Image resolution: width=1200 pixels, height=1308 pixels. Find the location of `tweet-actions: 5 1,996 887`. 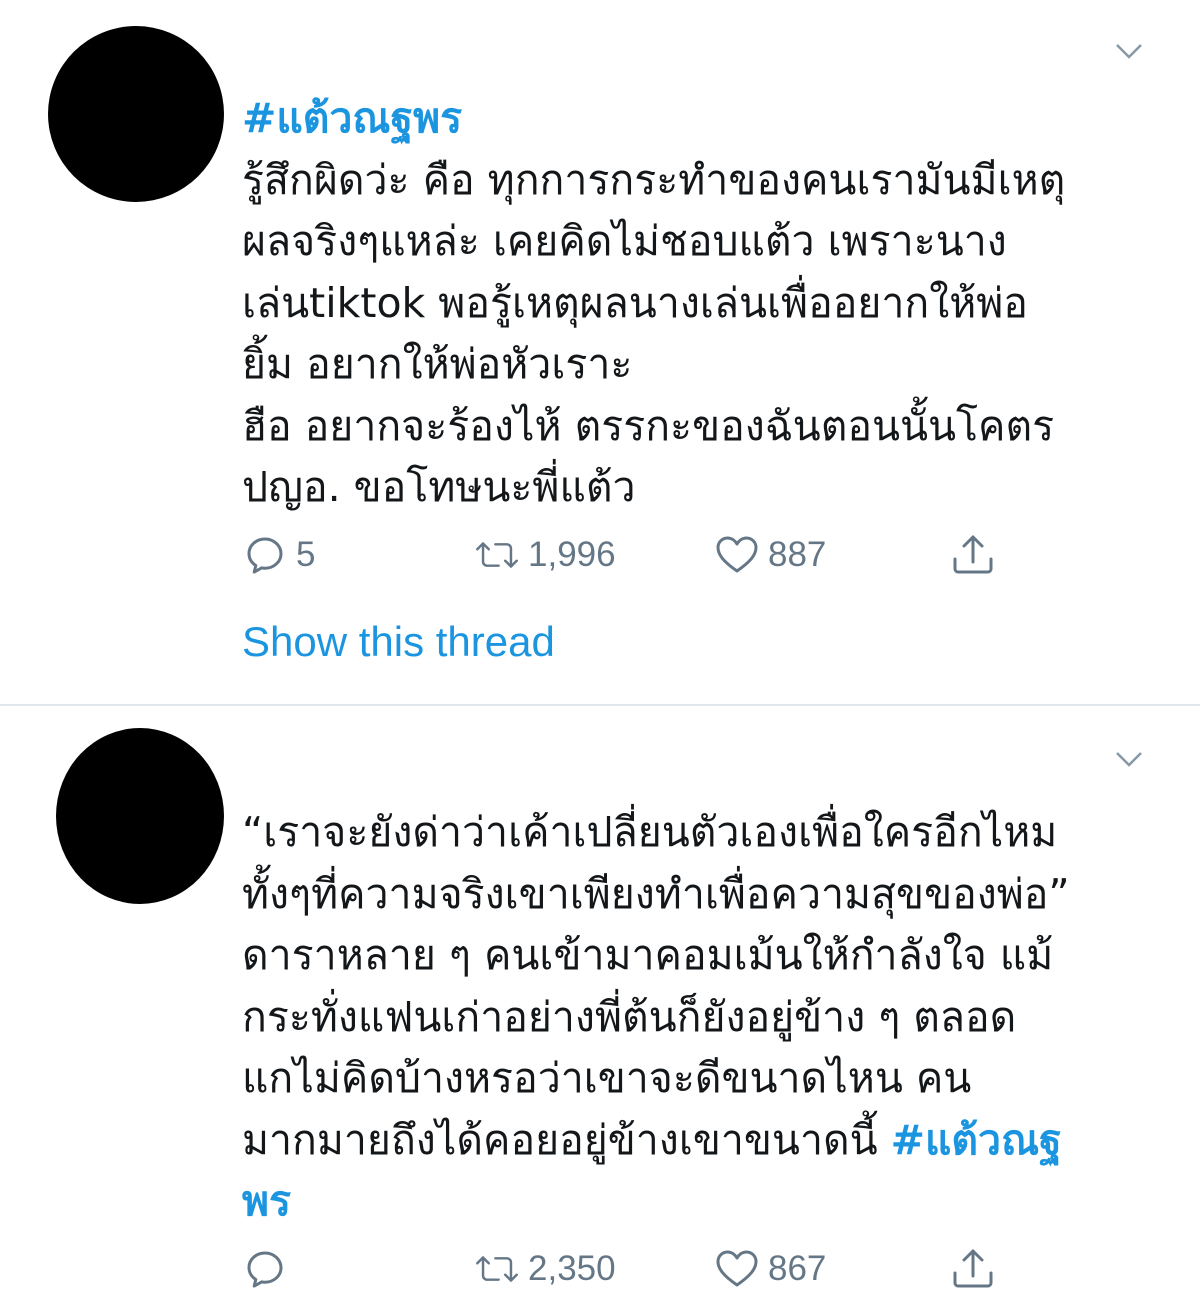

tweet-actions: 5 1,996 887 is located at coordinates (632, 557).